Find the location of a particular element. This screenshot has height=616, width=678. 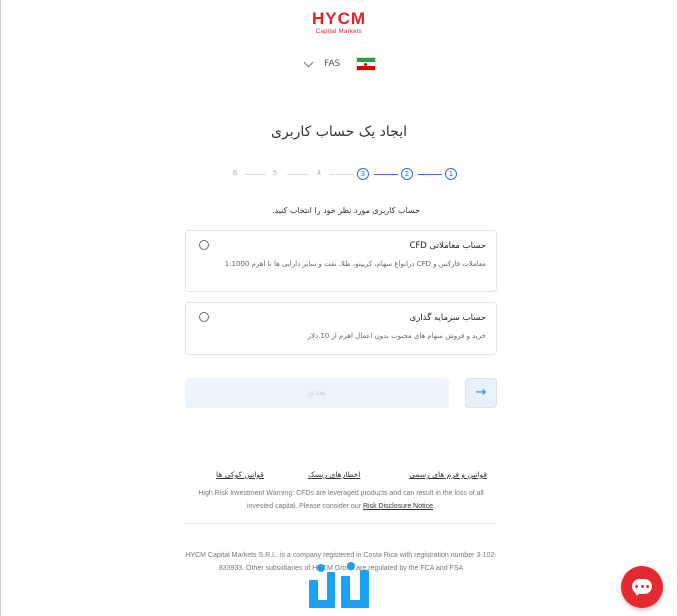

step-progress: 6 5 4 3 2 1 is located at coordinates (343, 174).